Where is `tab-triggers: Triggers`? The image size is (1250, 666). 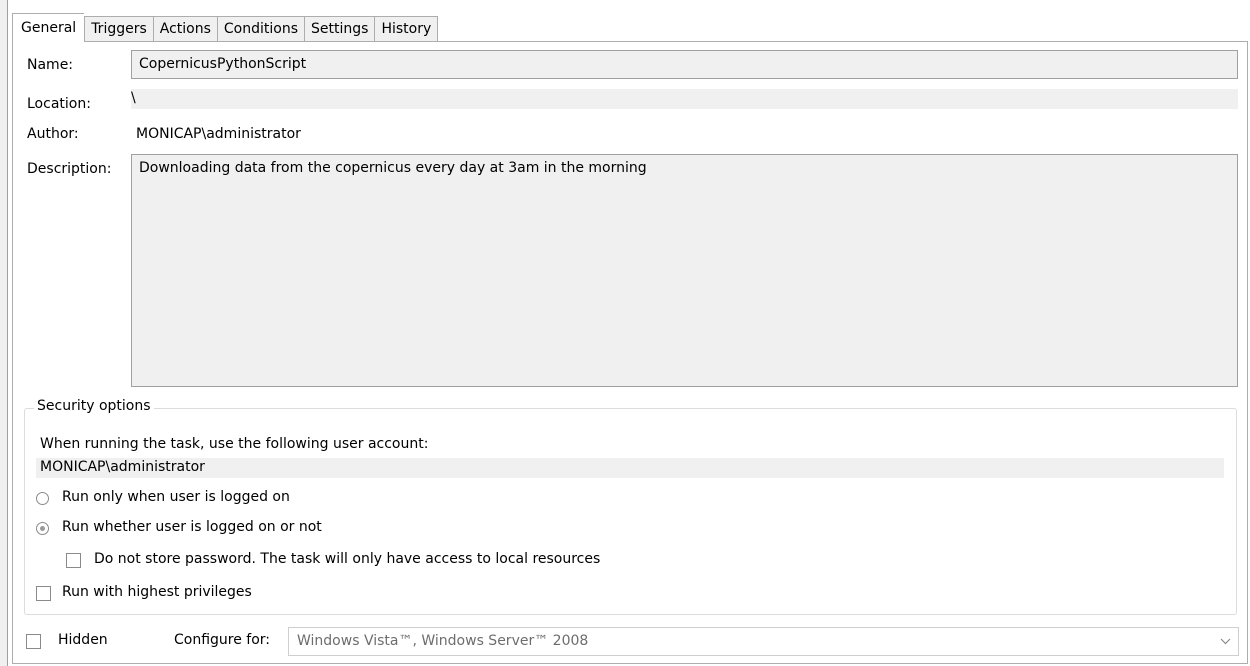 tab-triggers: Triggers is located at coordinates (118, 29).